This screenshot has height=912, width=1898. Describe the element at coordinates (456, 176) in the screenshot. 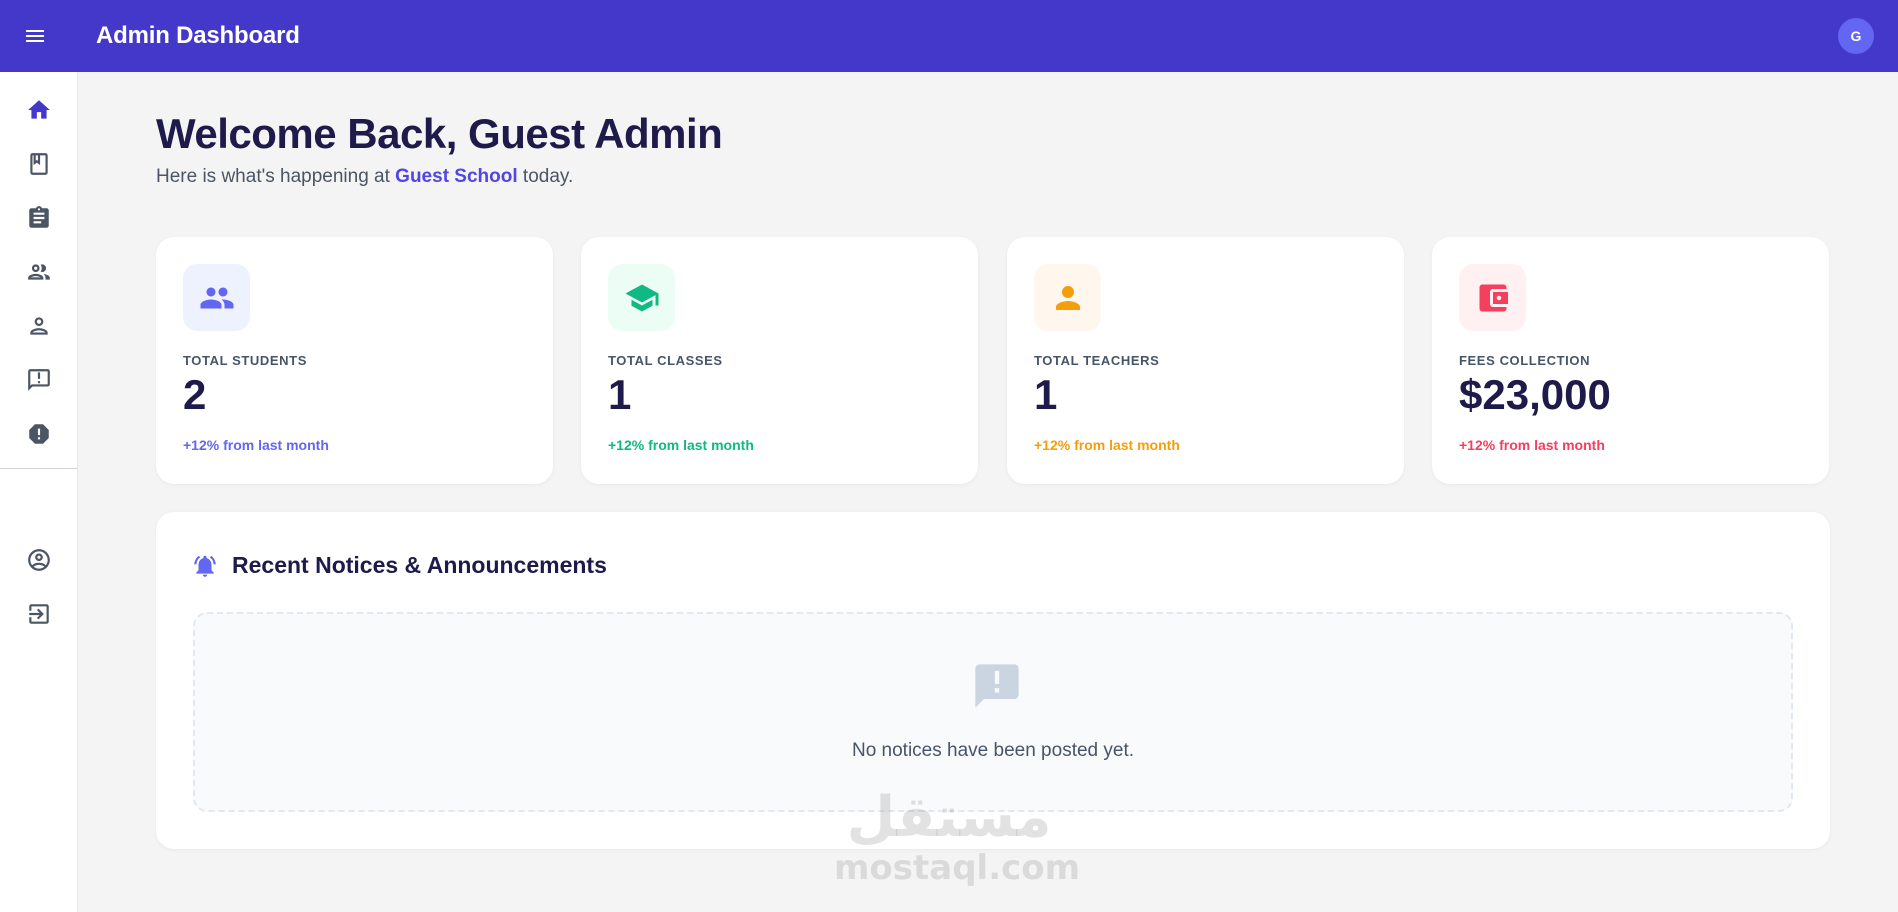

I see `school-name: Guest School` at that location.